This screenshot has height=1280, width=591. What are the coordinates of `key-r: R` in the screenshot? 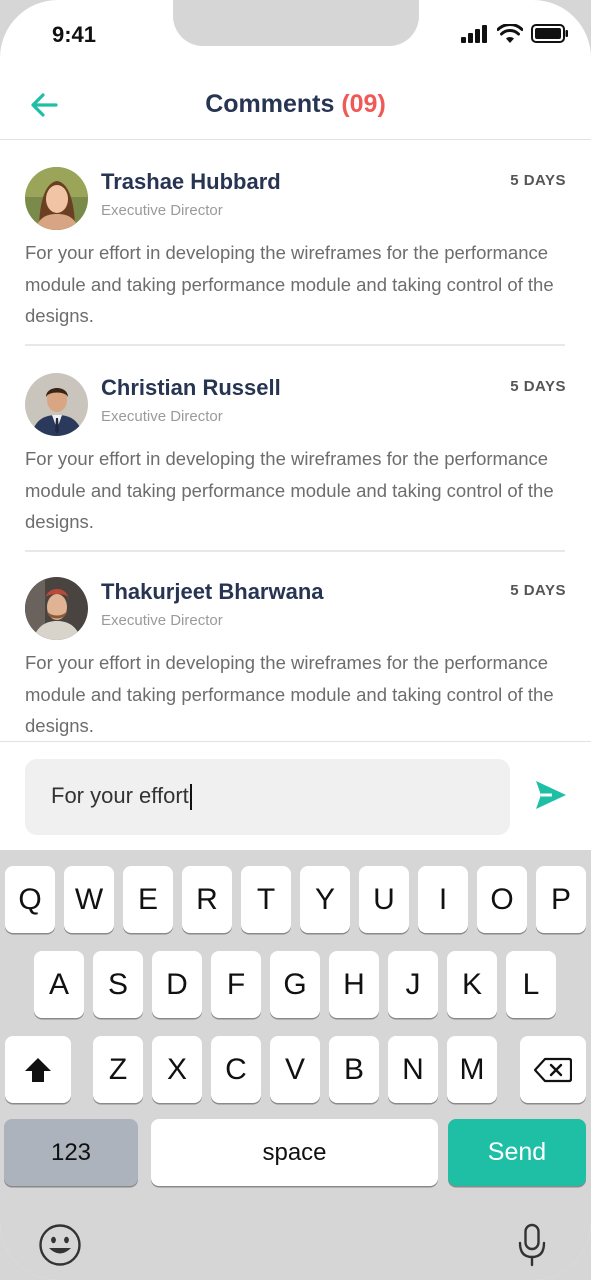 It's located at (207, 899).